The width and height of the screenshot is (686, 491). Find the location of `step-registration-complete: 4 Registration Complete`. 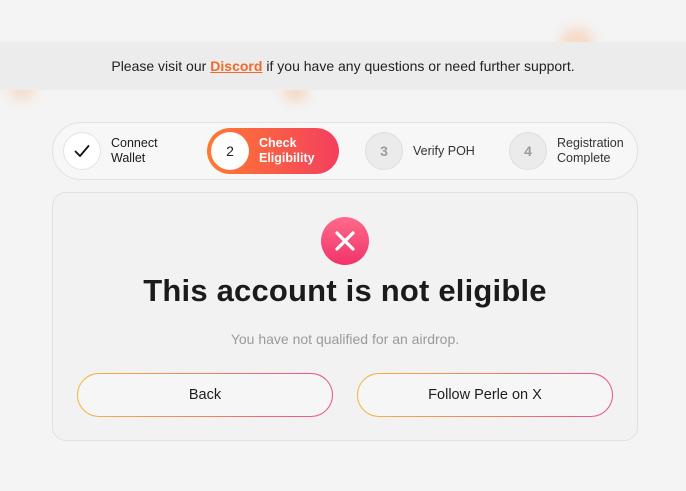

step-registration-complete: 4 Registration Complete is located at coordinates (570, 151).